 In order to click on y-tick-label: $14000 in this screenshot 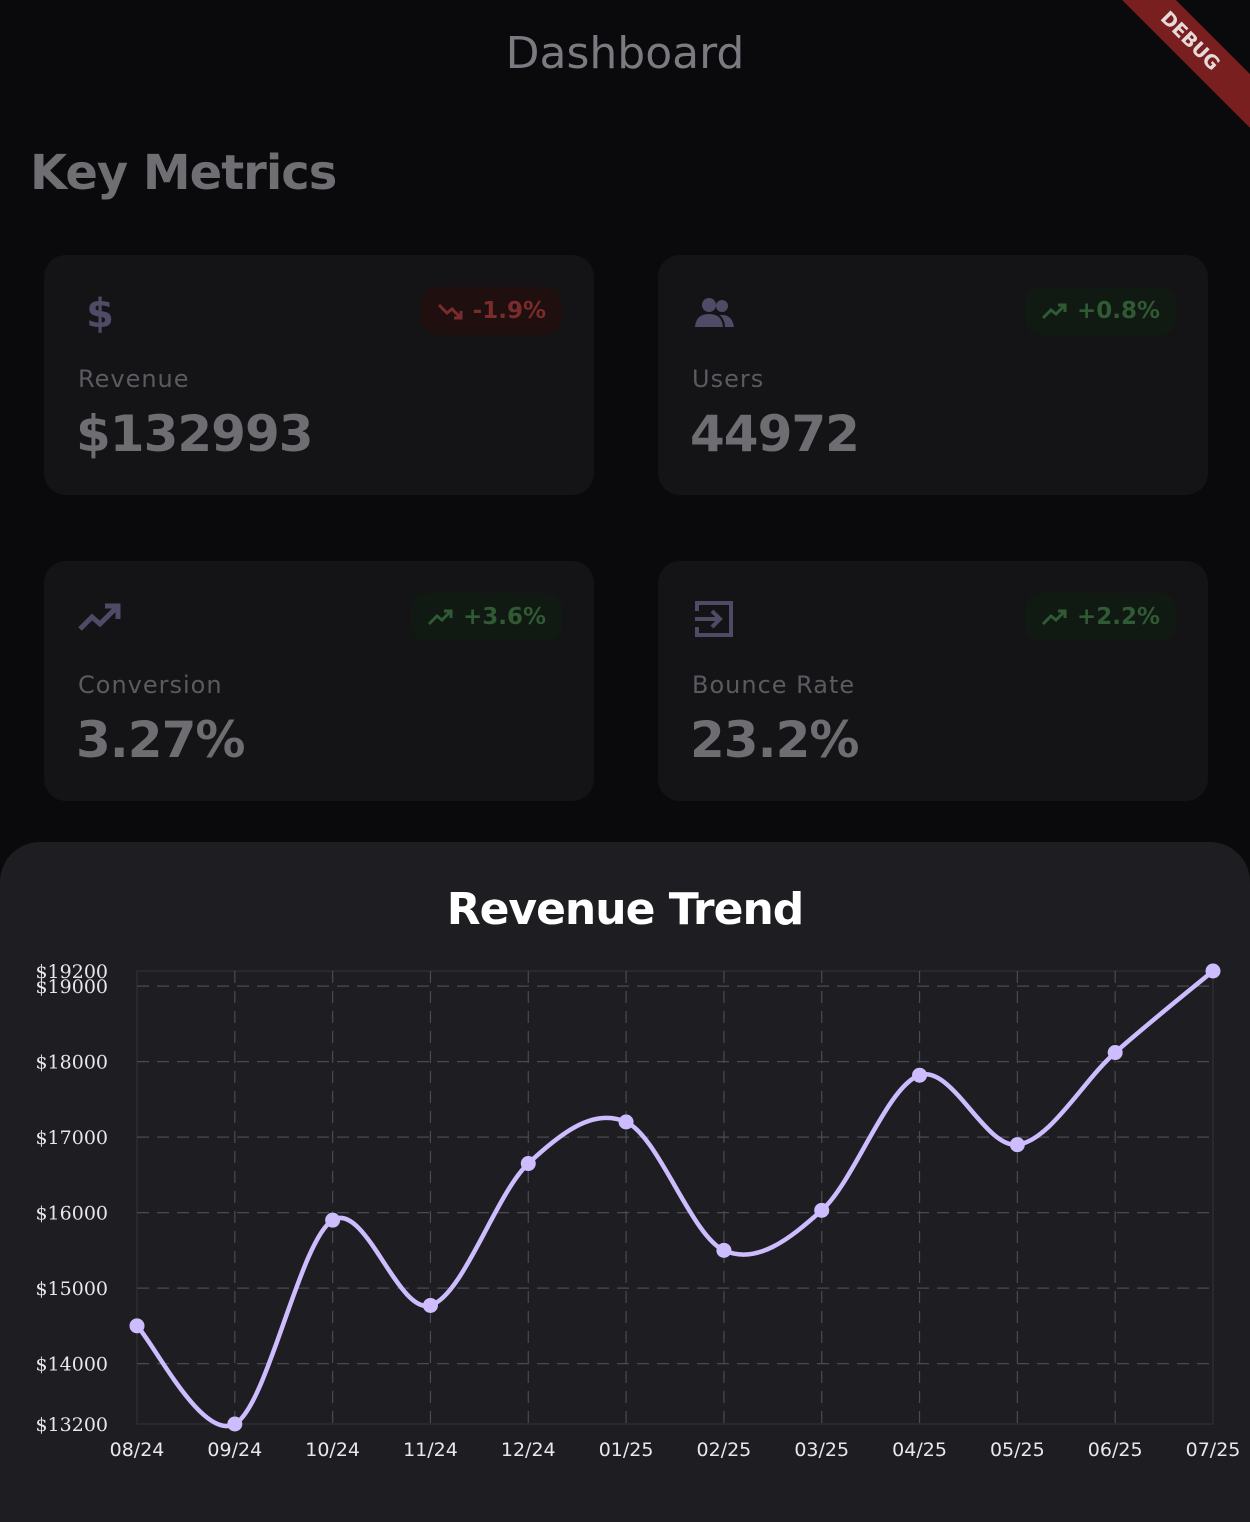, I will do `click(71, 1365)`.